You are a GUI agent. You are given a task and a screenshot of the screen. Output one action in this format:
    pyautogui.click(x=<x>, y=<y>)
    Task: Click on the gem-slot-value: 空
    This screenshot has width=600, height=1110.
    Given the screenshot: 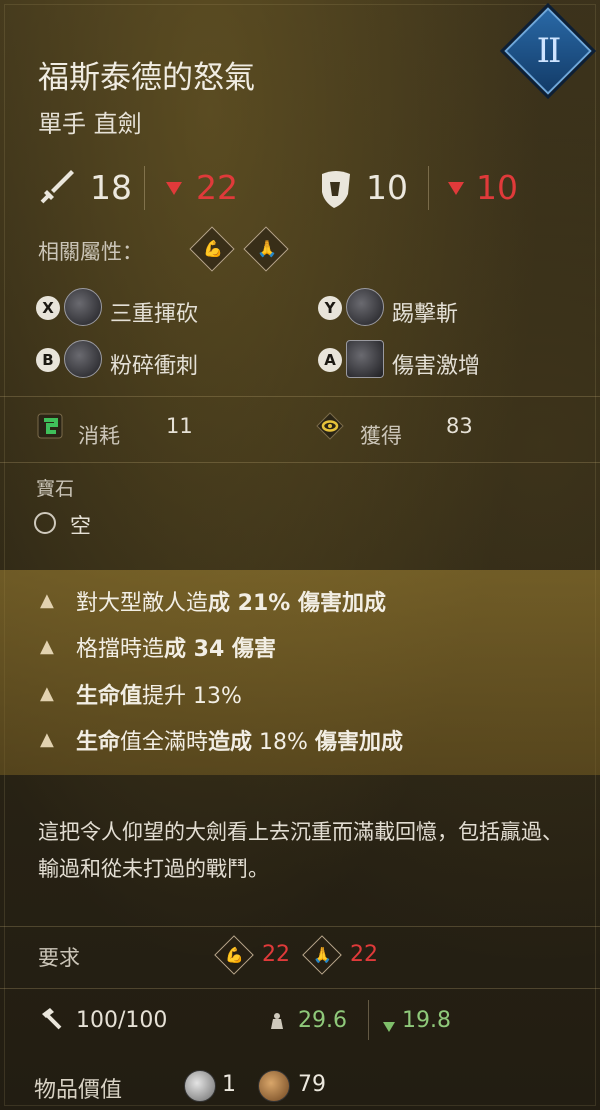 What is the action you would take?
    pyautogui.click(x=80, y=526)
    